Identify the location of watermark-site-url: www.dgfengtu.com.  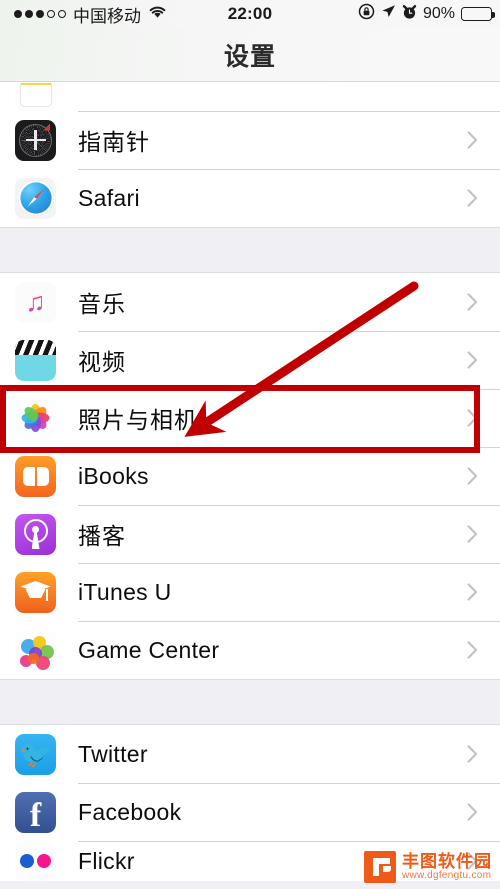
(447, 875).